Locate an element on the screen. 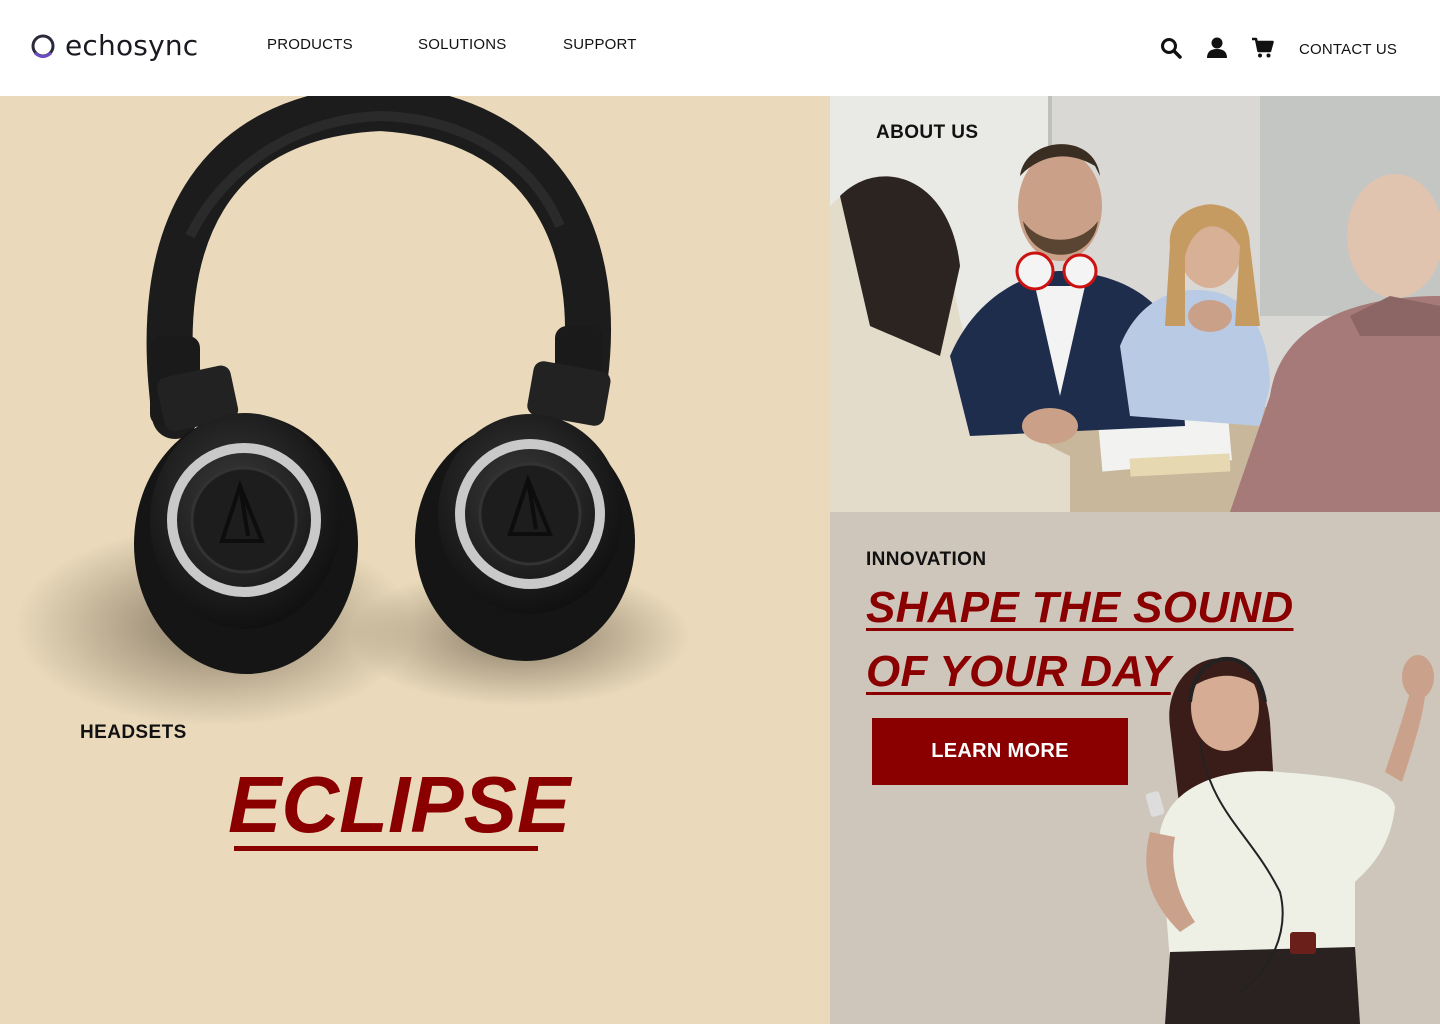 The image size is (1440, 1024). brand-name: echosync is located at coordinates (132, 45).